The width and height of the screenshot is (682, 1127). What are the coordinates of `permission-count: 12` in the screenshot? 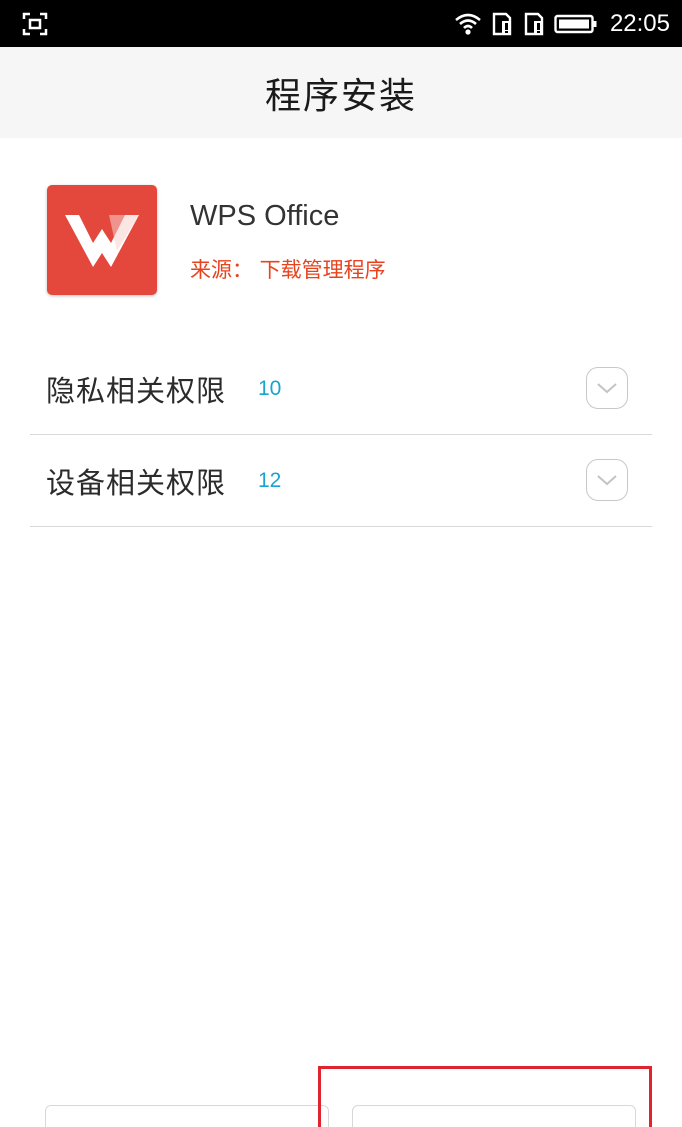 It's located at (270, 480).